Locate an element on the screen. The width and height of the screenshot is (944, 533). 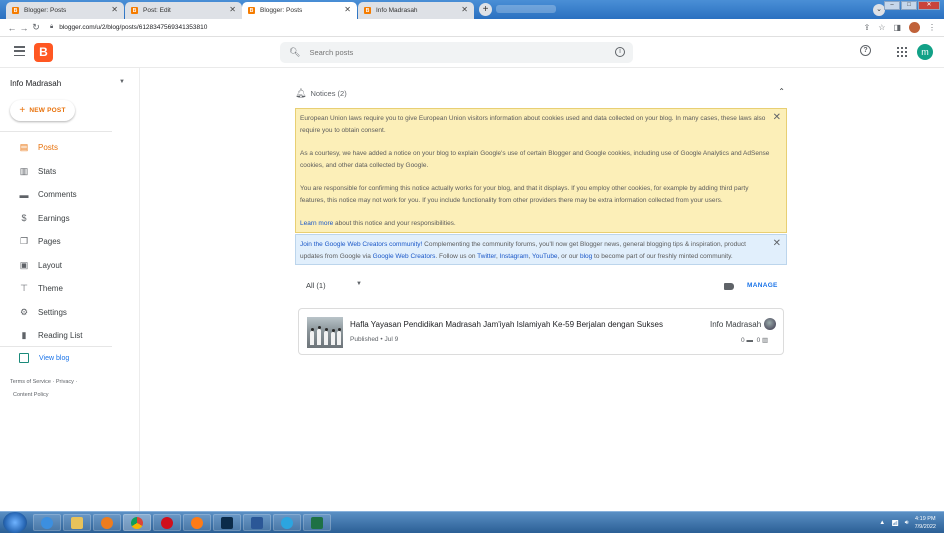
network-icon: 📶︎ is located at coordinates (895, 523).